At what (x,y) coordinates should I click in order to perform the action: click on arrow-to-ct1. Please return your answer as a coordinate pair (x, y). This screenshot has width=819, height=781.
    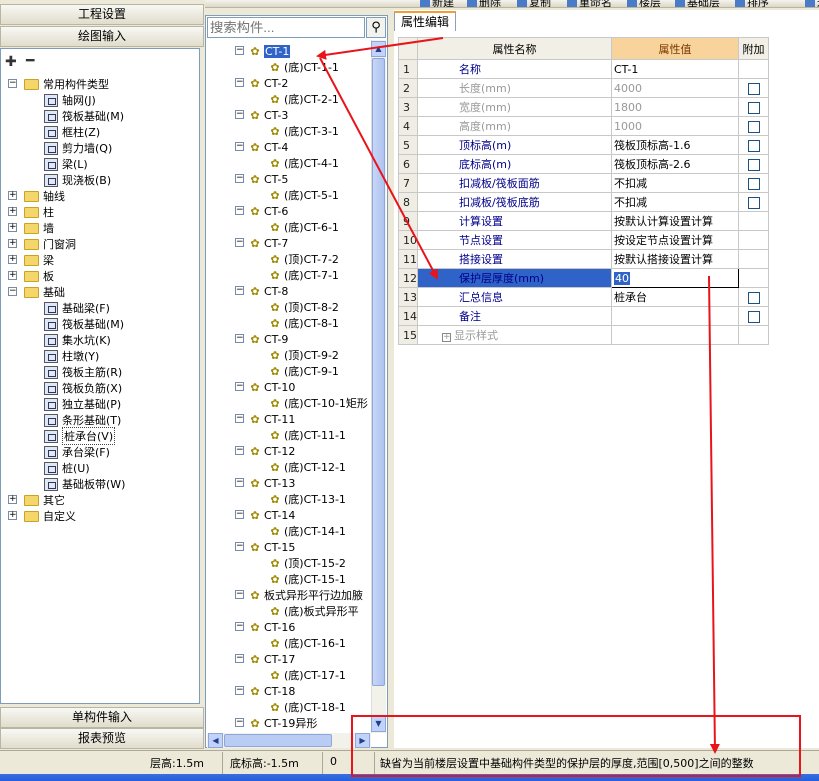
    Looking at the image, I should click on (380, 48).